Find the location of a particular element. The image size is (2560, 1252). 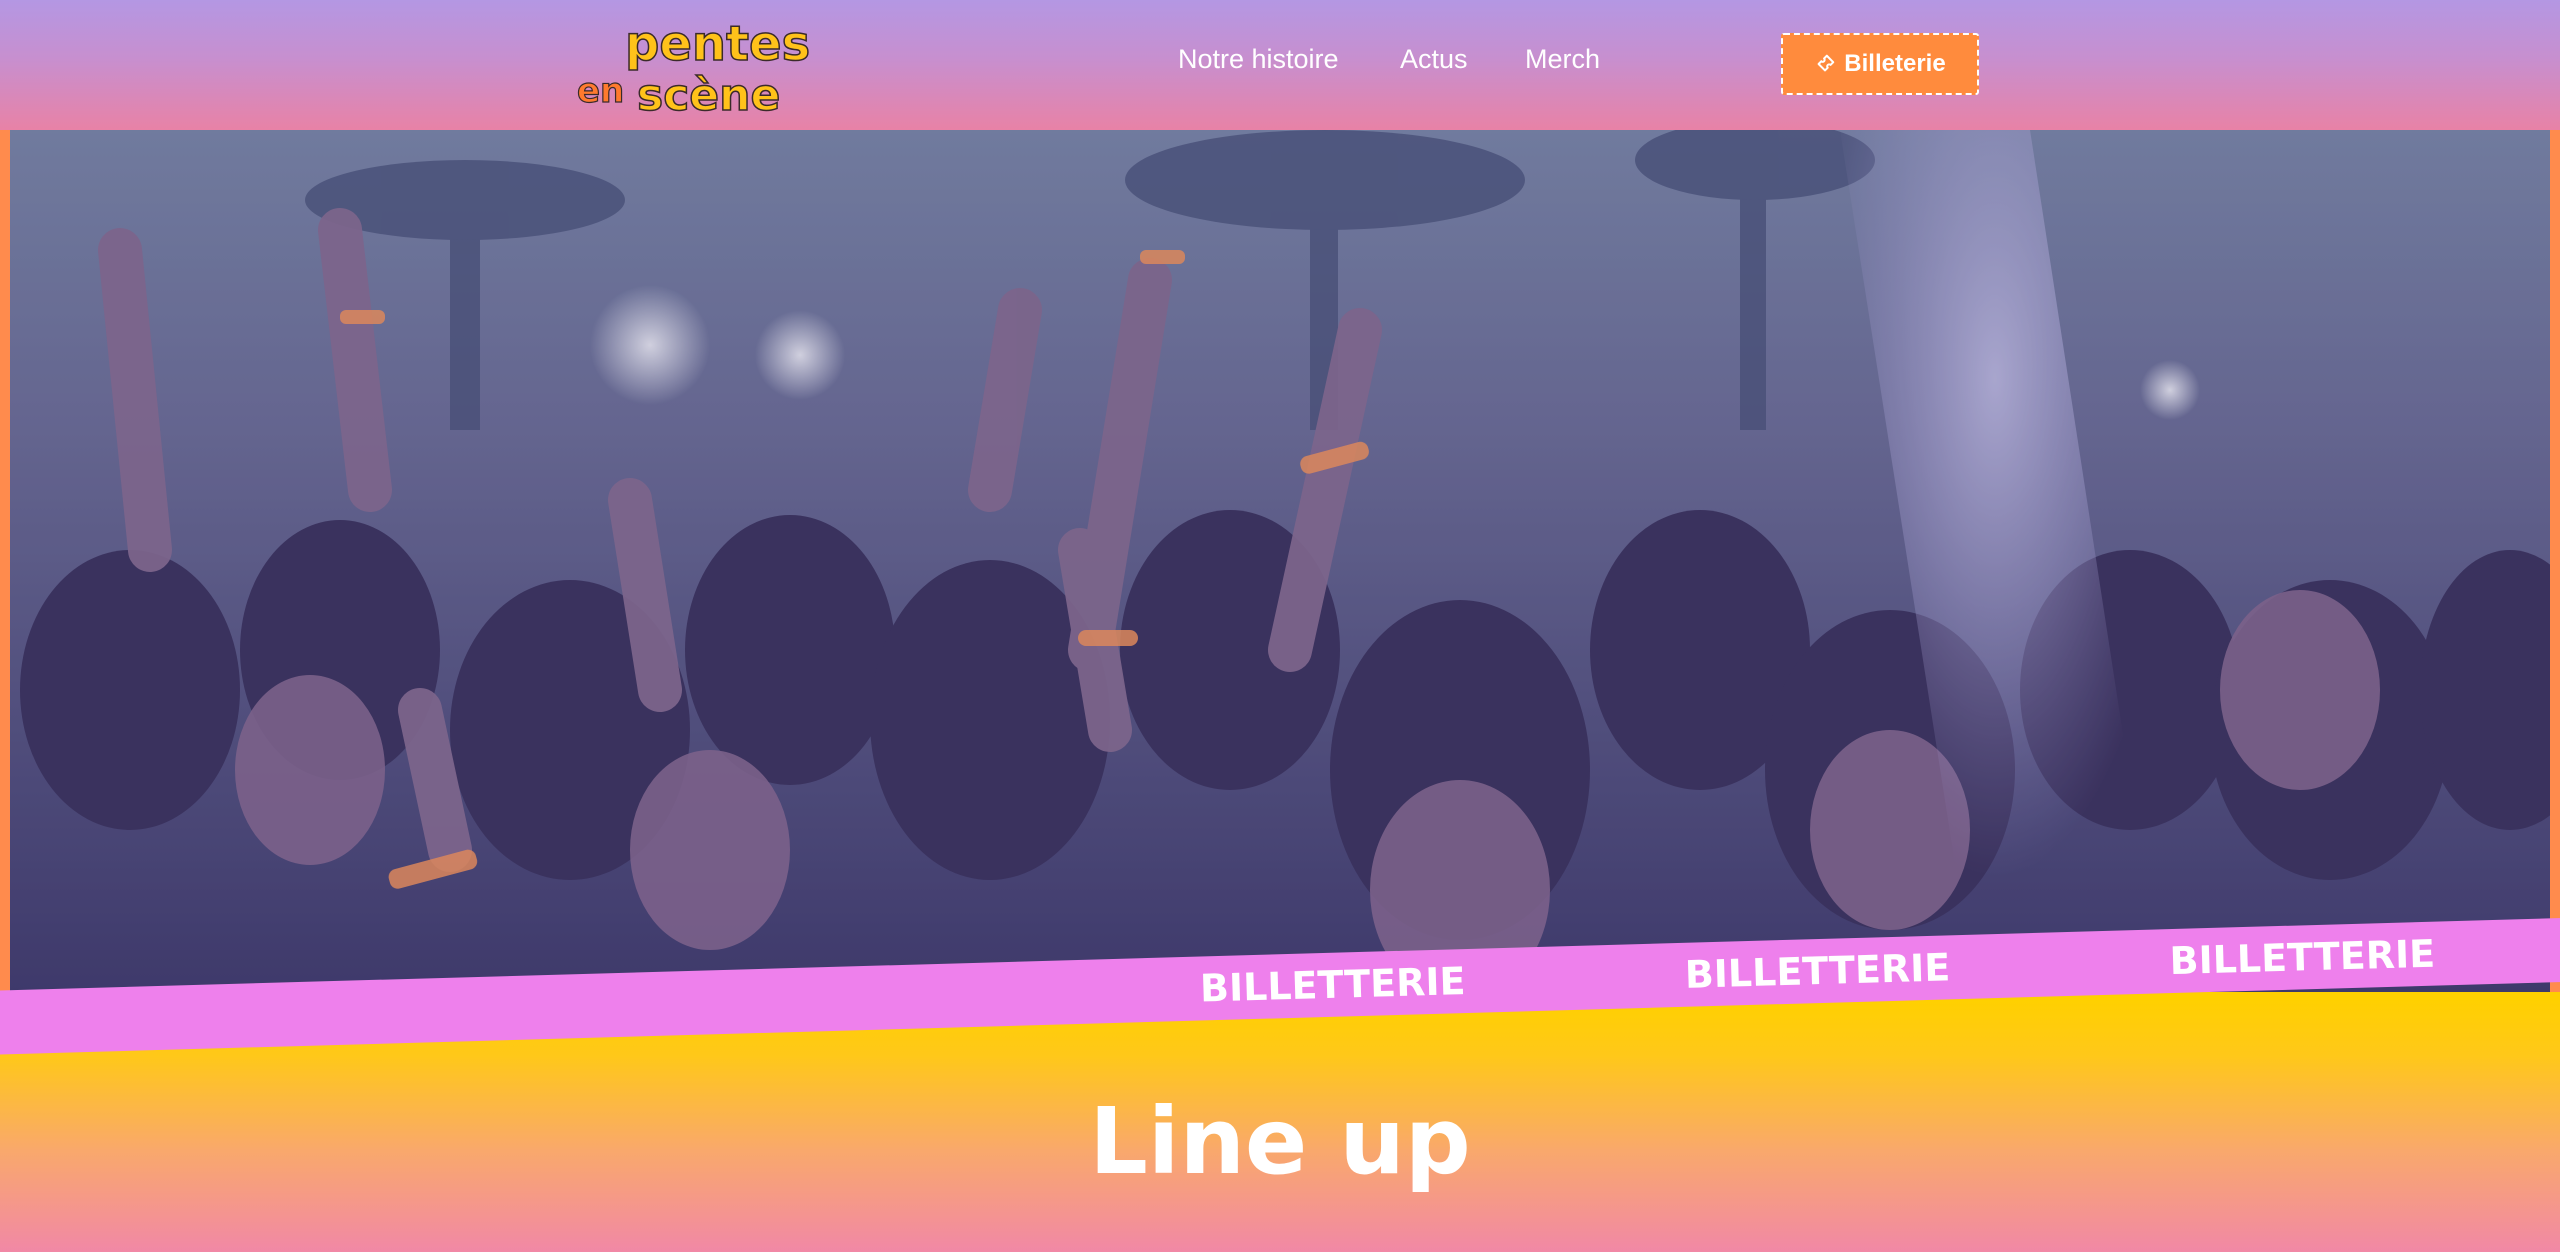

ribbon-link-billetterie-2: BILLETTERIE is located at coordinates (1817, 970).